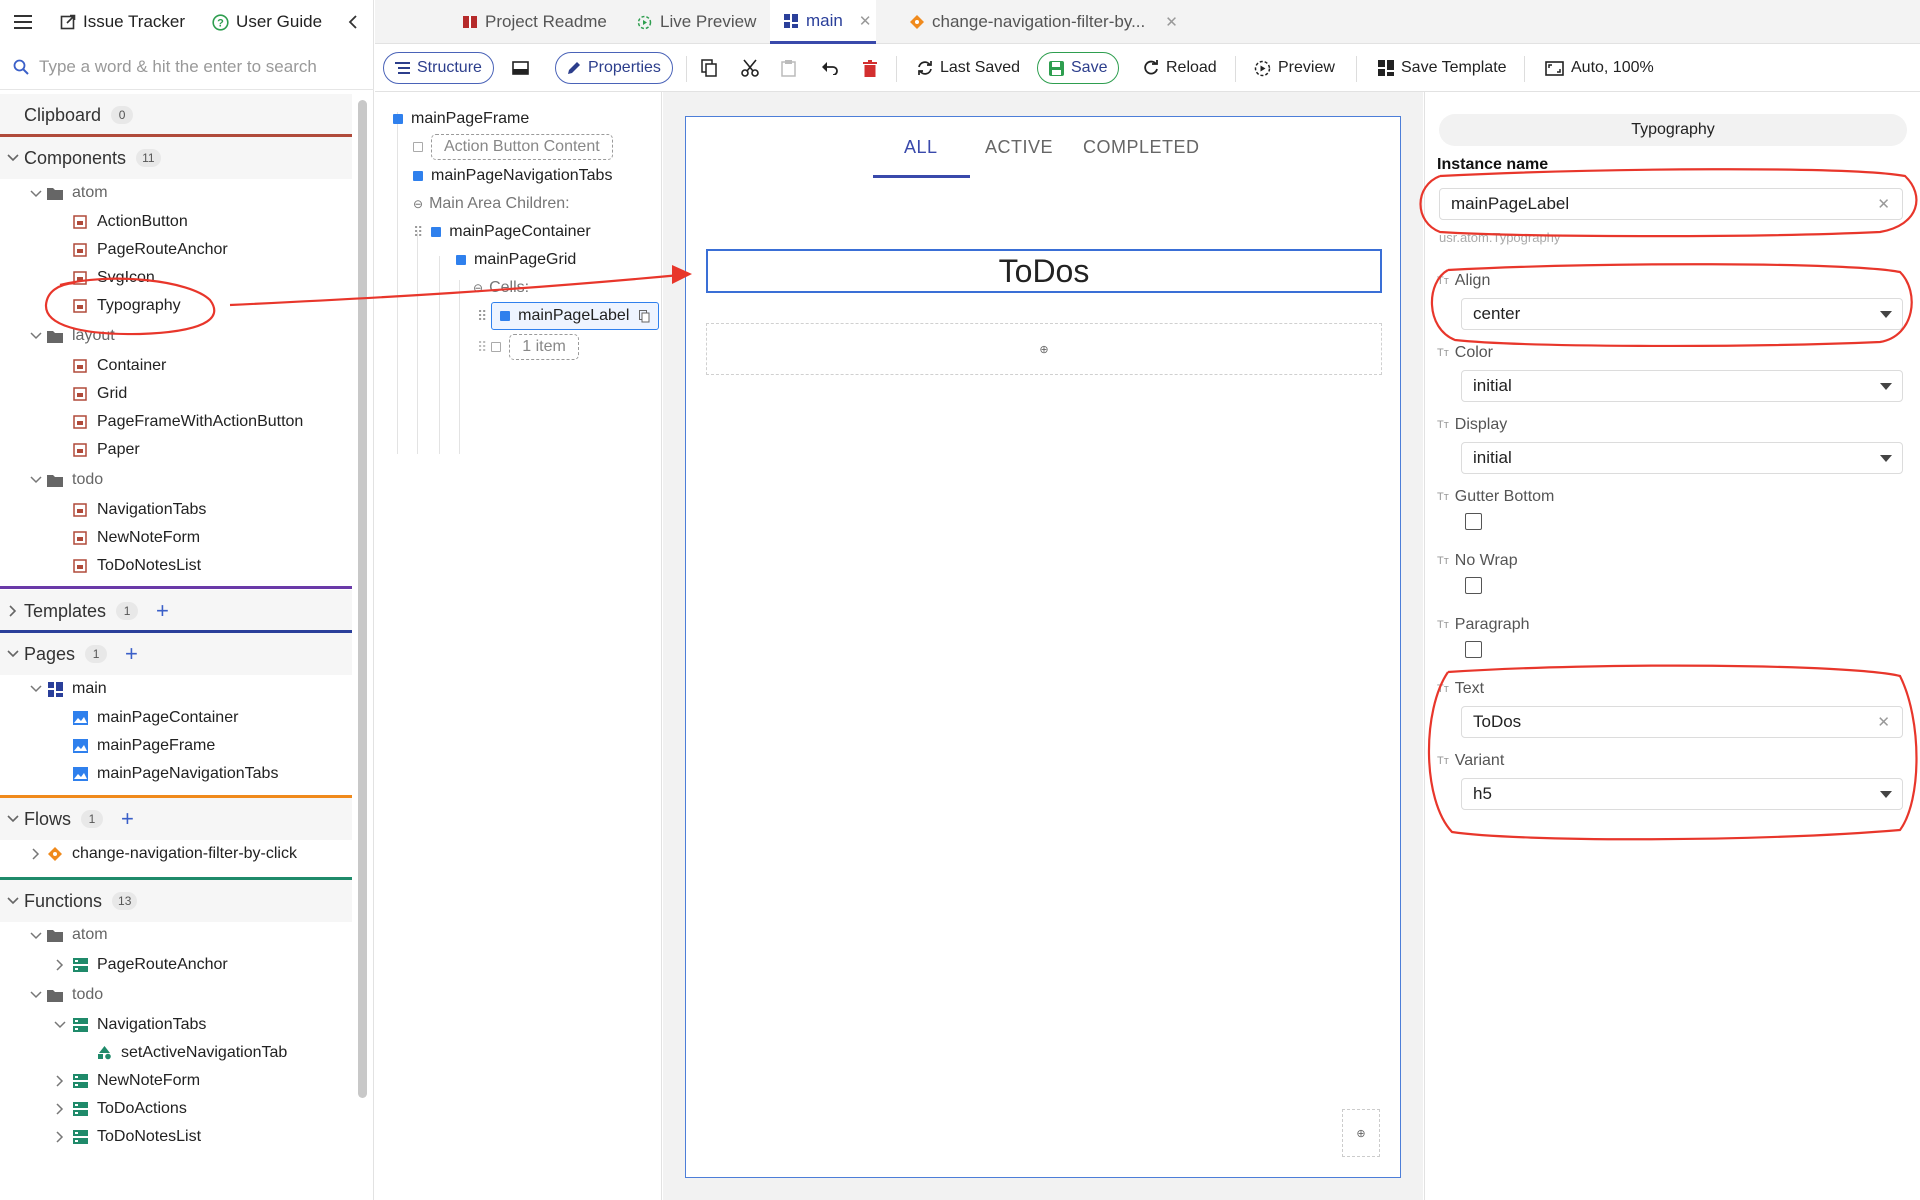 The width and height of the screenshot is (1920, 1200). I want to click on tab-project-readme: Project Readme, so click(535, 22).